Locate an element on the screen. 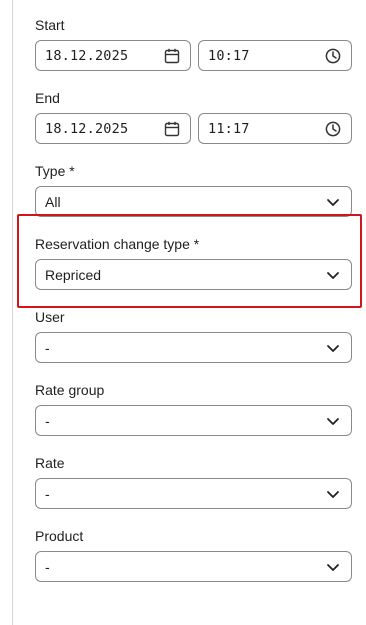  start-time-input: 10:17 is located at coordinates (275, 55).